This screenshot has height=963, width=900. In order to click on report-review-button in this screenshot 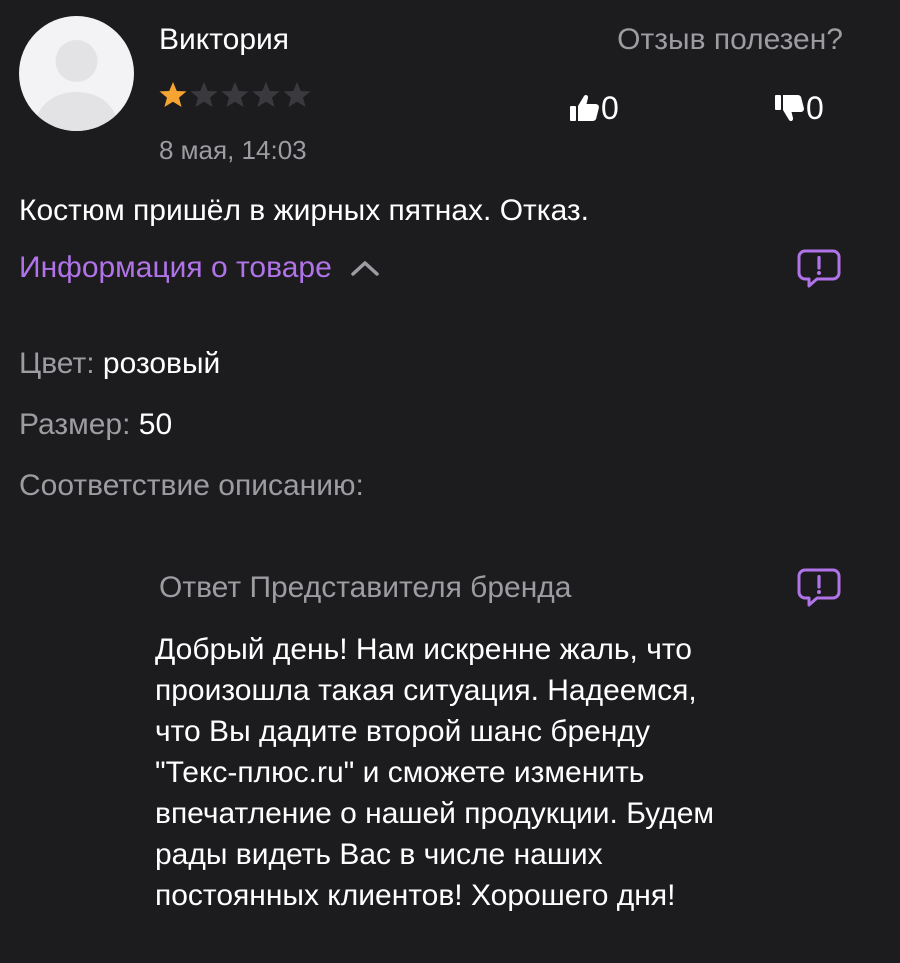, I will do `click(819, 269)`.